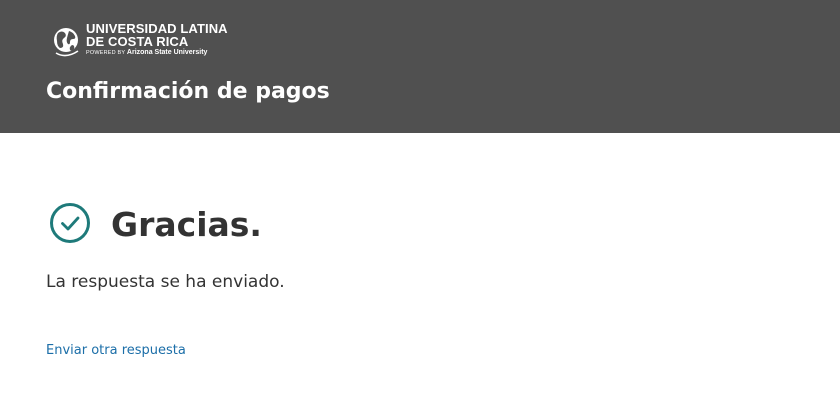  I want to click on logo-line-country: DE COSTA RICA, so click(137, 41).